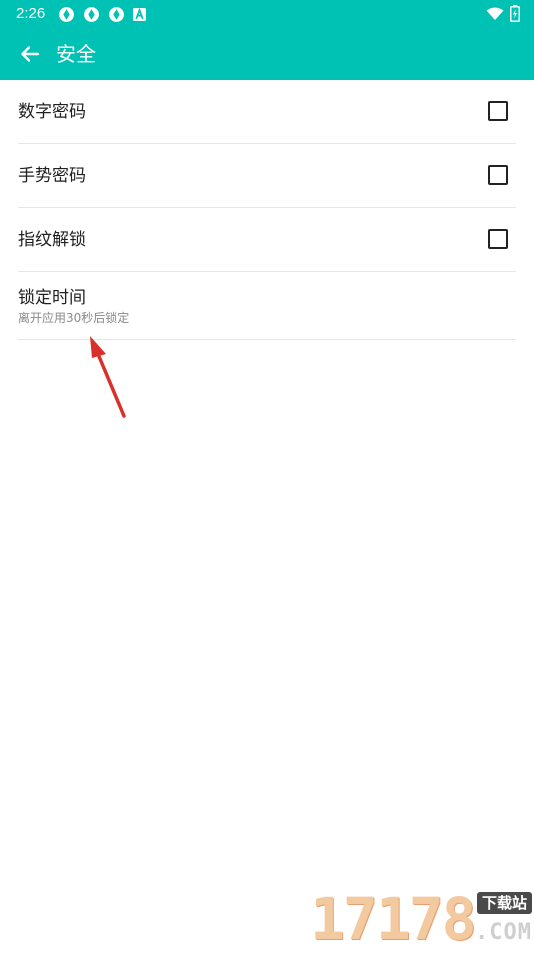  Describe the element at coordinates (108, 377) in the screenshot. I see `red-arrow-annotation` at that location.